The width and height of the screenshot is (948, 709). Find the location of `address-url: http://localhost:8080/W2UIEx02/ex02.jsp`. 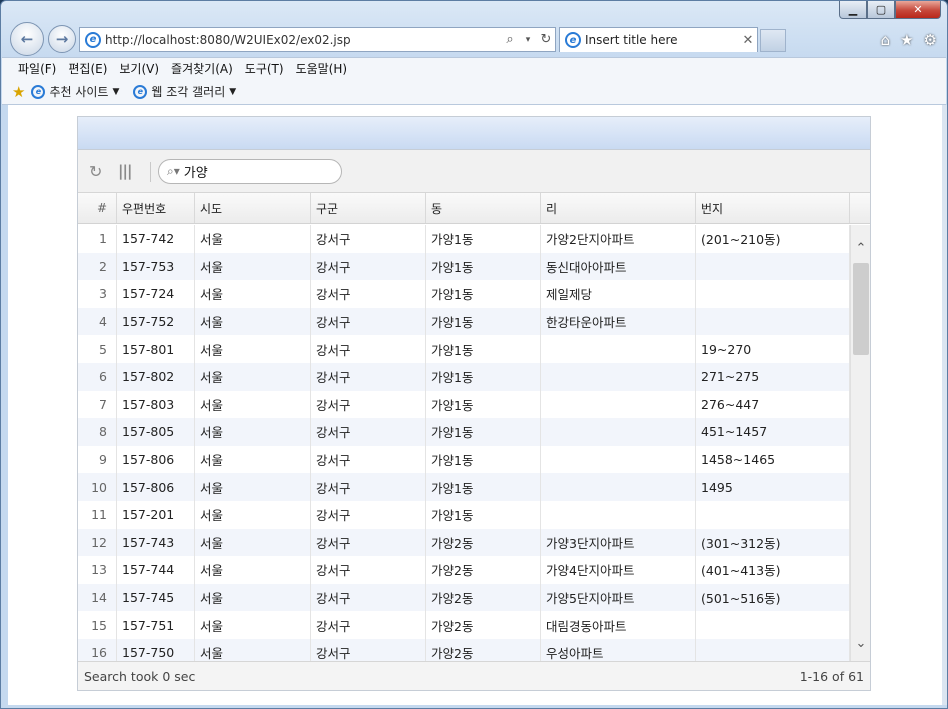

address-url: http://localhost:8080/W2UIEx02/ex02.jsp is located at coordinates (303, 40).